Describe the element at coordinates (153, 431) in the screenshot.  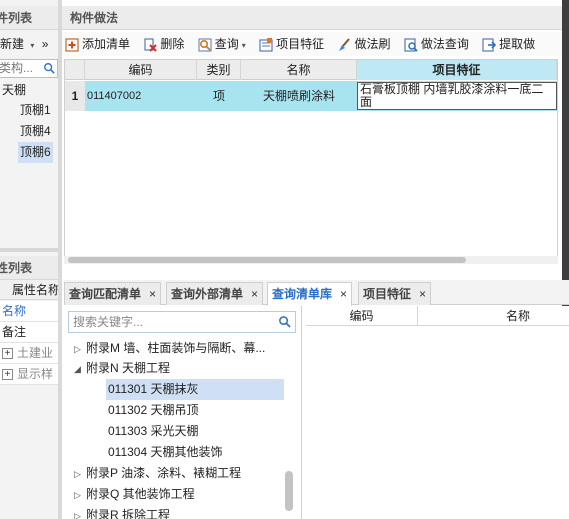
I see `tree-node-011303: 011303 采光天棚` at that location.